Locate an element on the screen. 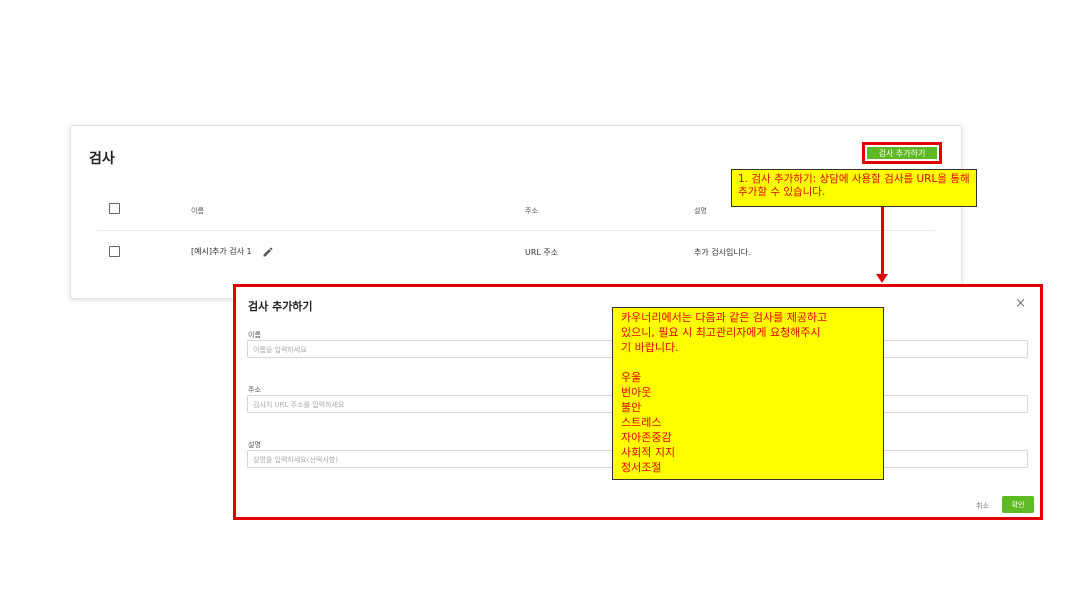  column-header-name: 이름 is located at coordinates (197, 211).